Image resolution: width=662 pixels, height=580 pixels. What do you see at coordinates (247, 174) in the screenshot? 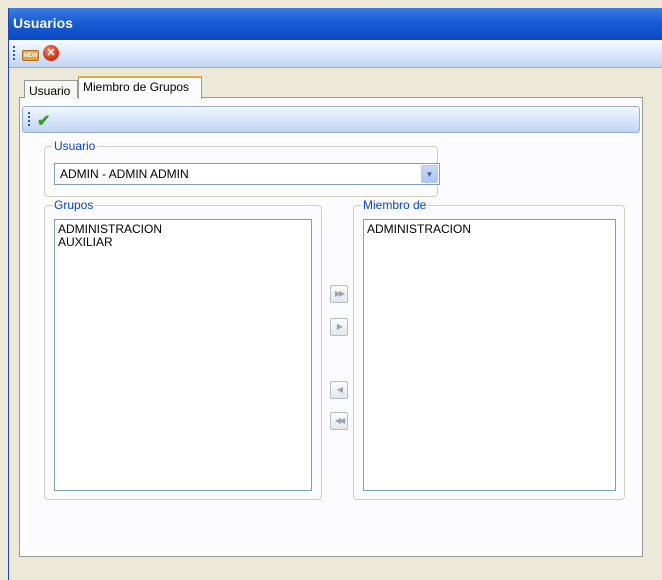
I see `usuario-select: ADMIN - ADMIN ADMIN ▼` at bounding box center [247, 174].